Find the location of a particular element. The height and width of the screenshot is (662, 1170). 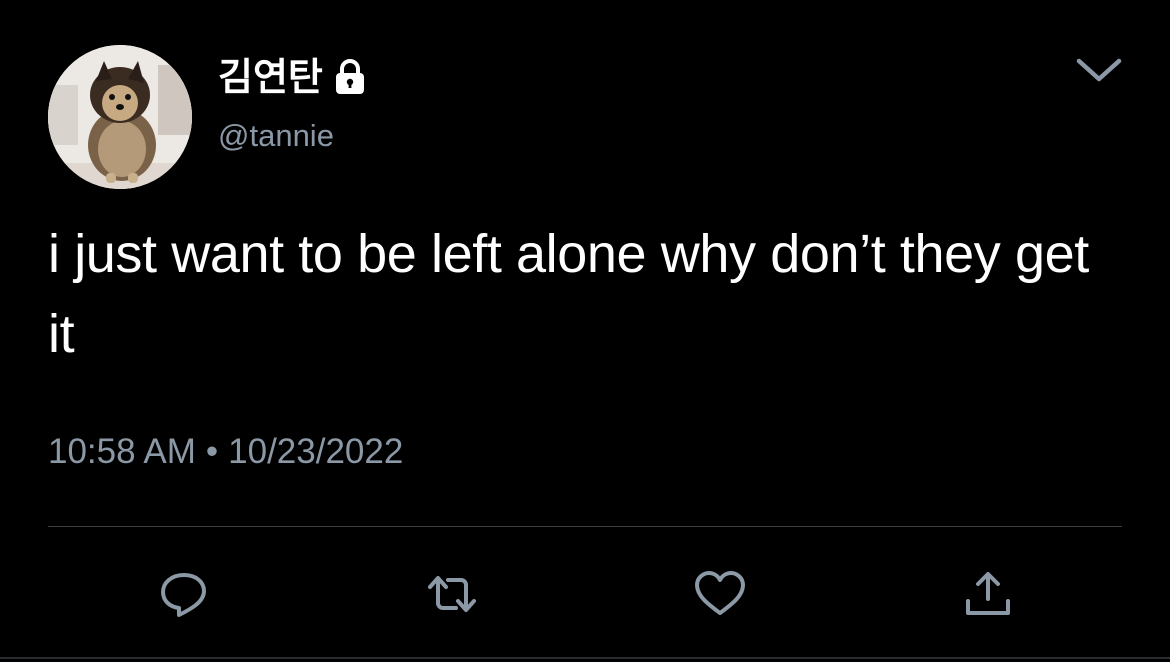

like-button is located at coordinates (720, 594).